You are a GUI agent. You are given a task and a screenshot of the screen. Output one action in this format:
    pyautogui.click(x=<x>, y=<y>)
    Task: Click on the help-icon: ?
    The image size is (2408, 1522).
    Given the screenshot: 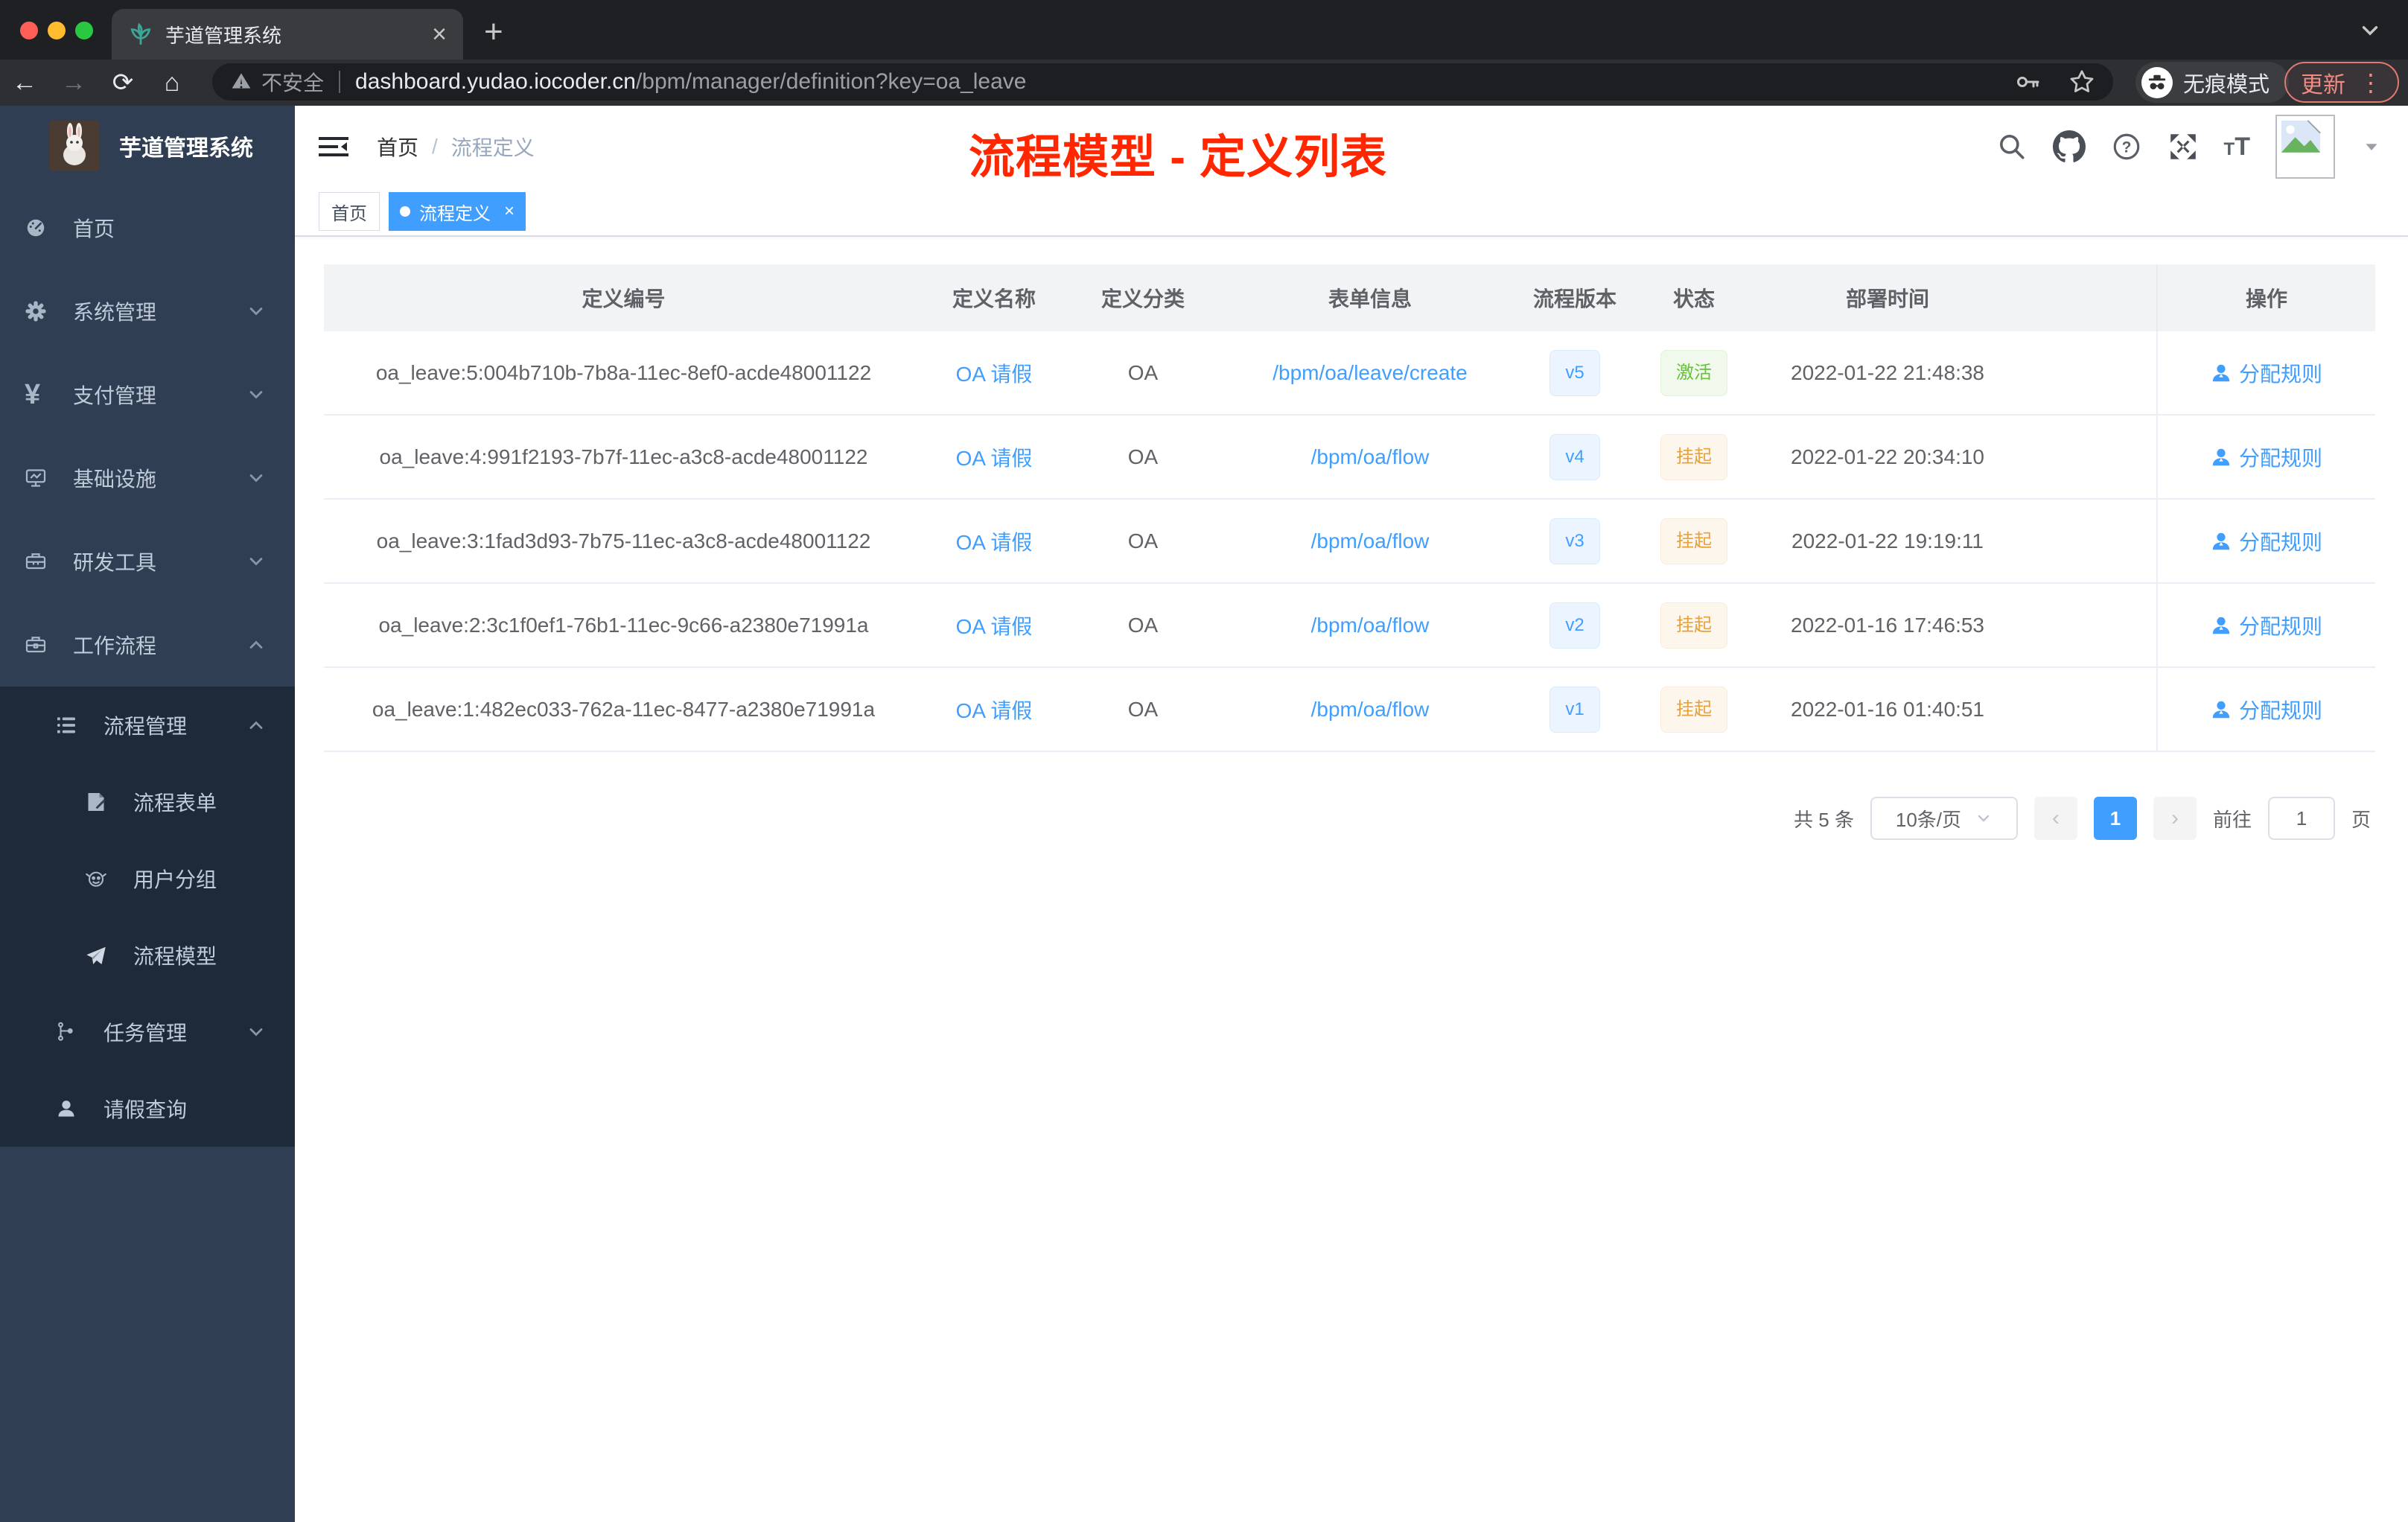 What is the action you would take?
    pyautogui.click(x=2126, y=146)
    